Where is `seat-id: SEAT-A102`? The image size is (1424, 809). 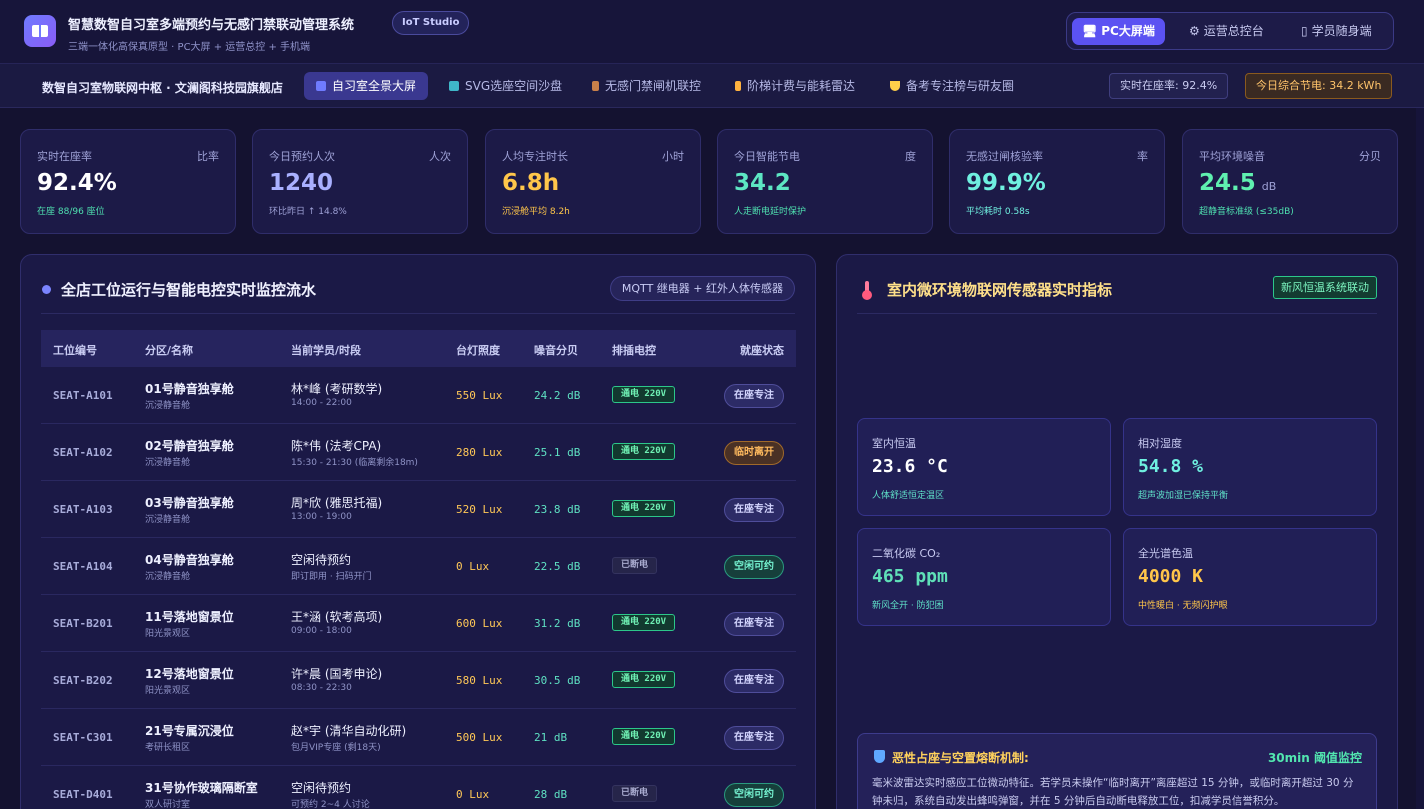
seat-id: SEAT-A102 is located at coordinates (83, 452).